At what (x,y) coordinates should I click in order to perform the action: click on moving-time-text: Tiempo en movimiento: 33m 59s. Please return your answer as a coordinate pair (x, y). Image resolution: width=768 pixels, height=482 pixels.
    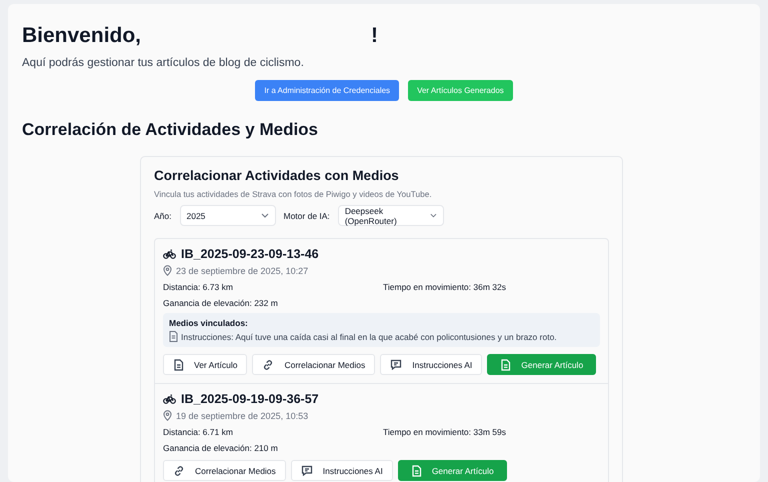
    Looking at the image, I should click on (445, 432).